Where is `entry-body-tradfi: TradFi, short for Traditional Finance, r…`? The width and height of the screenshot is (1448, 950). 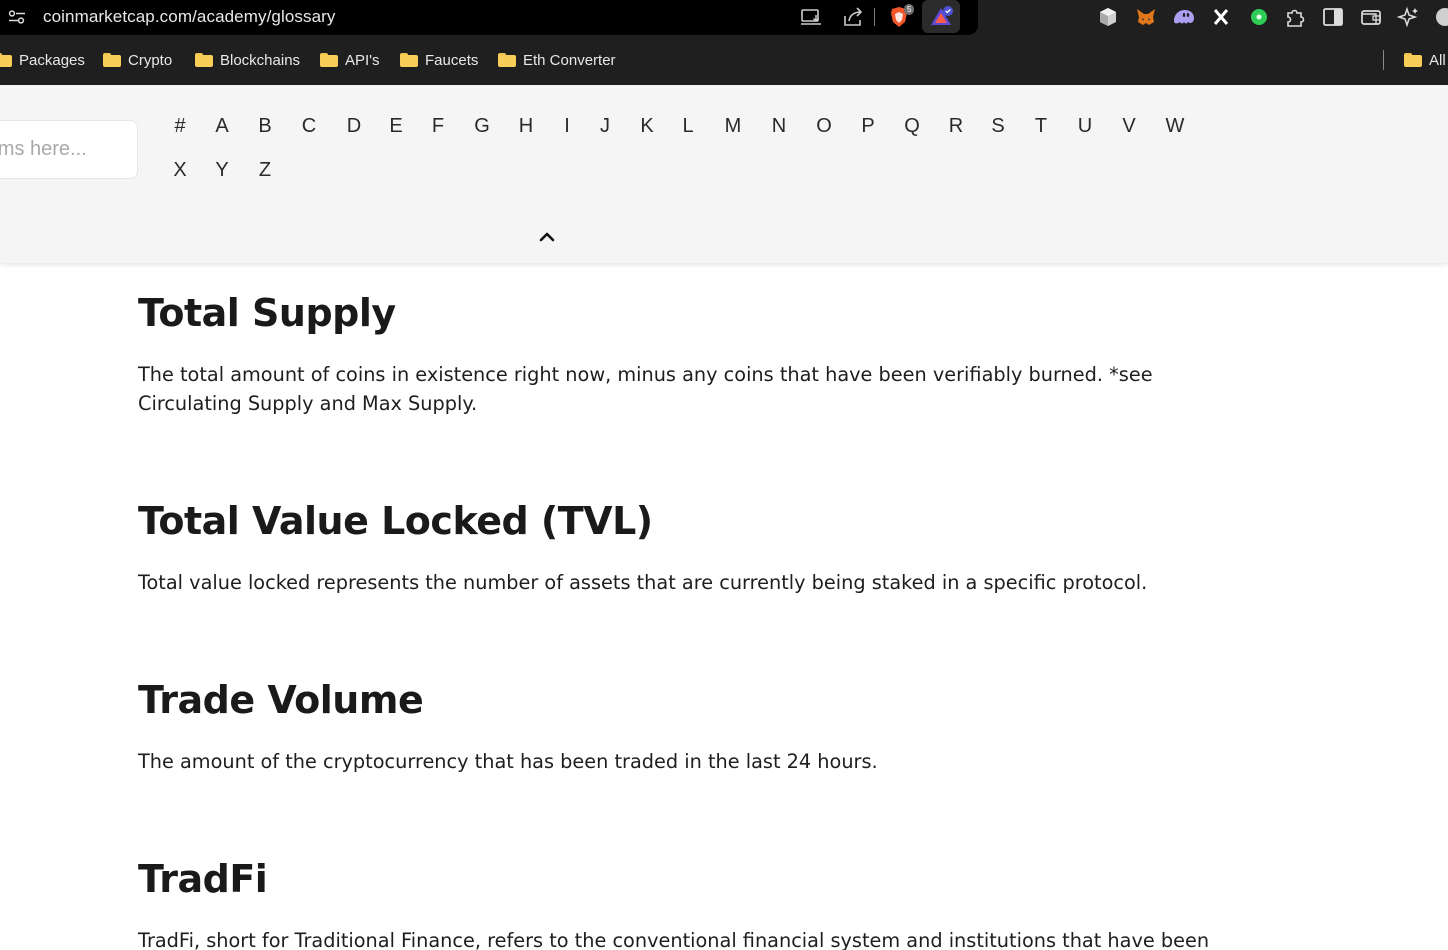
entry-body-tradfi: TradFi, short for Traditional Finance, r… is located at coordinates (674, 939).